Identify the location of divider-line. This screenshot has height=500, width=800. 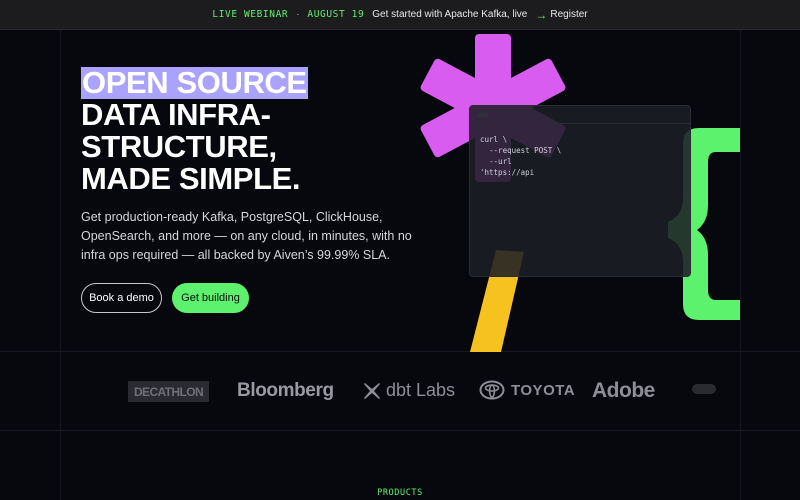
(400, 430).